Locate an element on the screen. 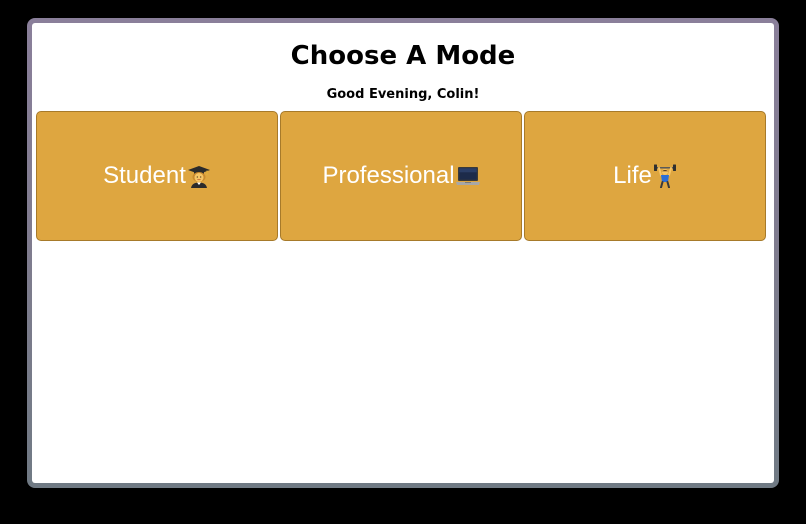 The height and width of the screenshot is (524, 806). laptop-icon is located at coordinates (467, 176).